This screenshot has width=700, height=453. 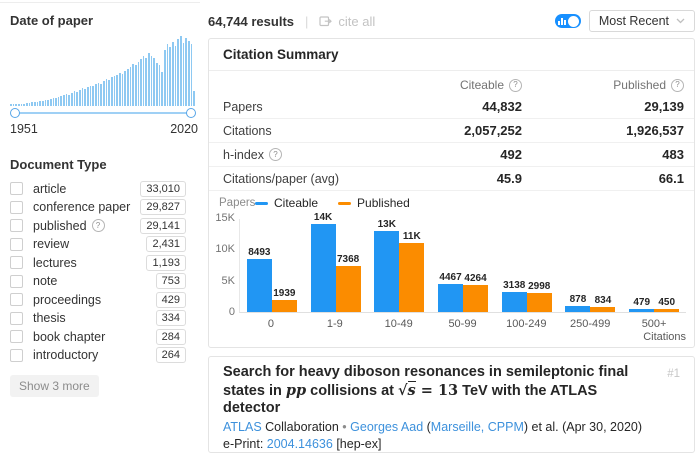 I want to click on doc-type-count: 753, so click(x=170, y=281).